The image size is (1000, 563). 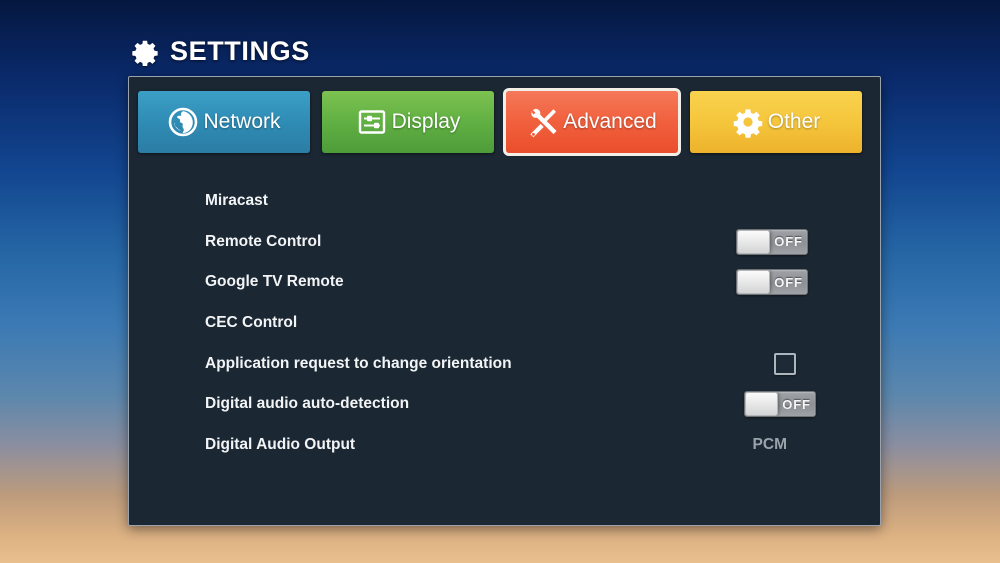 What do you see at coordinates (504, 201) in the screenshot?
I see `settings-row-miracast: Miracast` at bounding box center [504, 201].